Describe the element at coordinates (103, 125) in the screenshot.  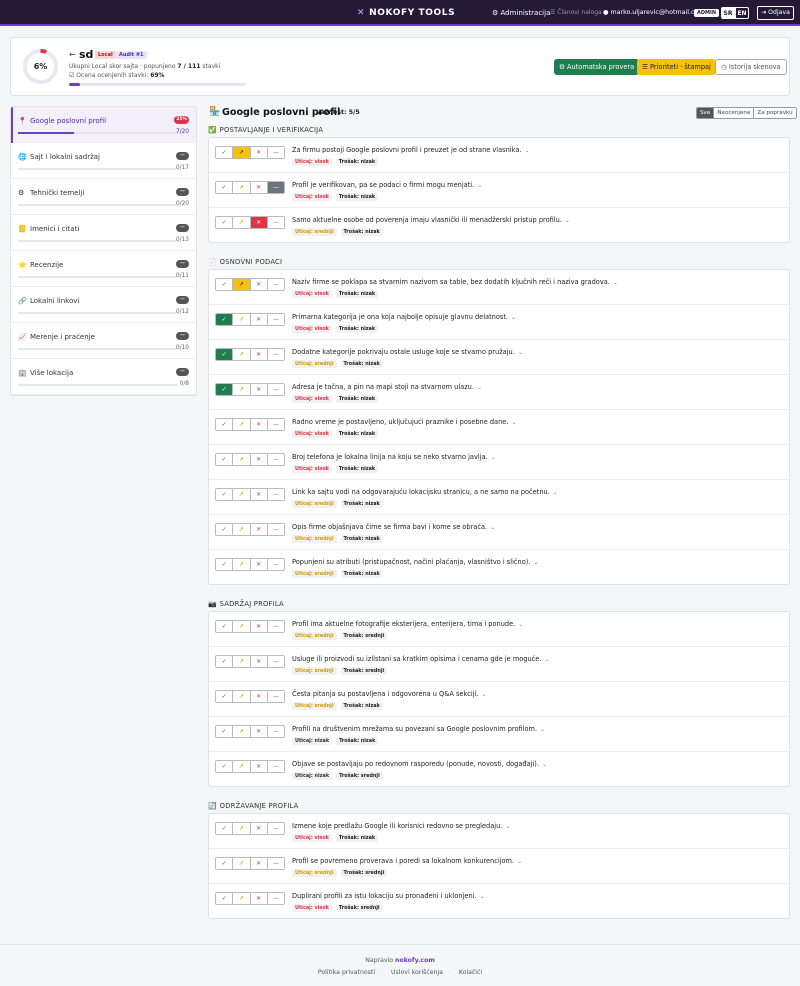
I see `sidebar-item: 📍 Google poslovni profil 25% 7/20` at that location.